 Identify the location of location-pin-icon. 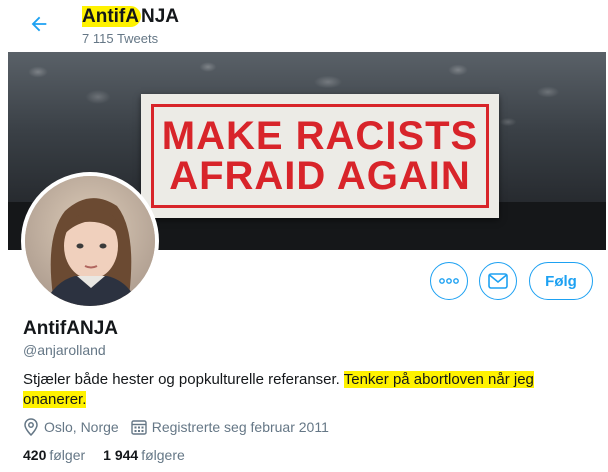
(31, 427).